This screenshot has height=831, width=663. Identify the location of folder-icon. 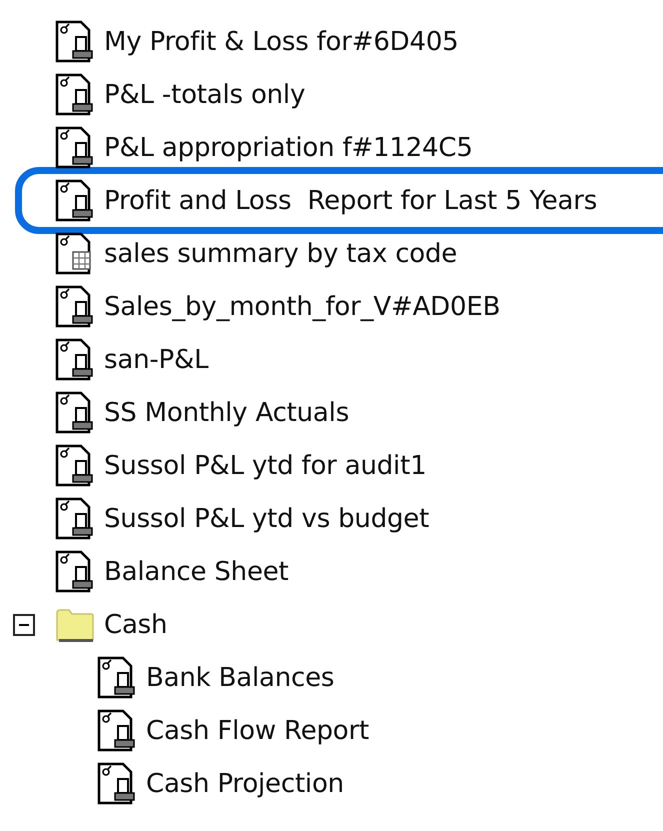
(75, 624).